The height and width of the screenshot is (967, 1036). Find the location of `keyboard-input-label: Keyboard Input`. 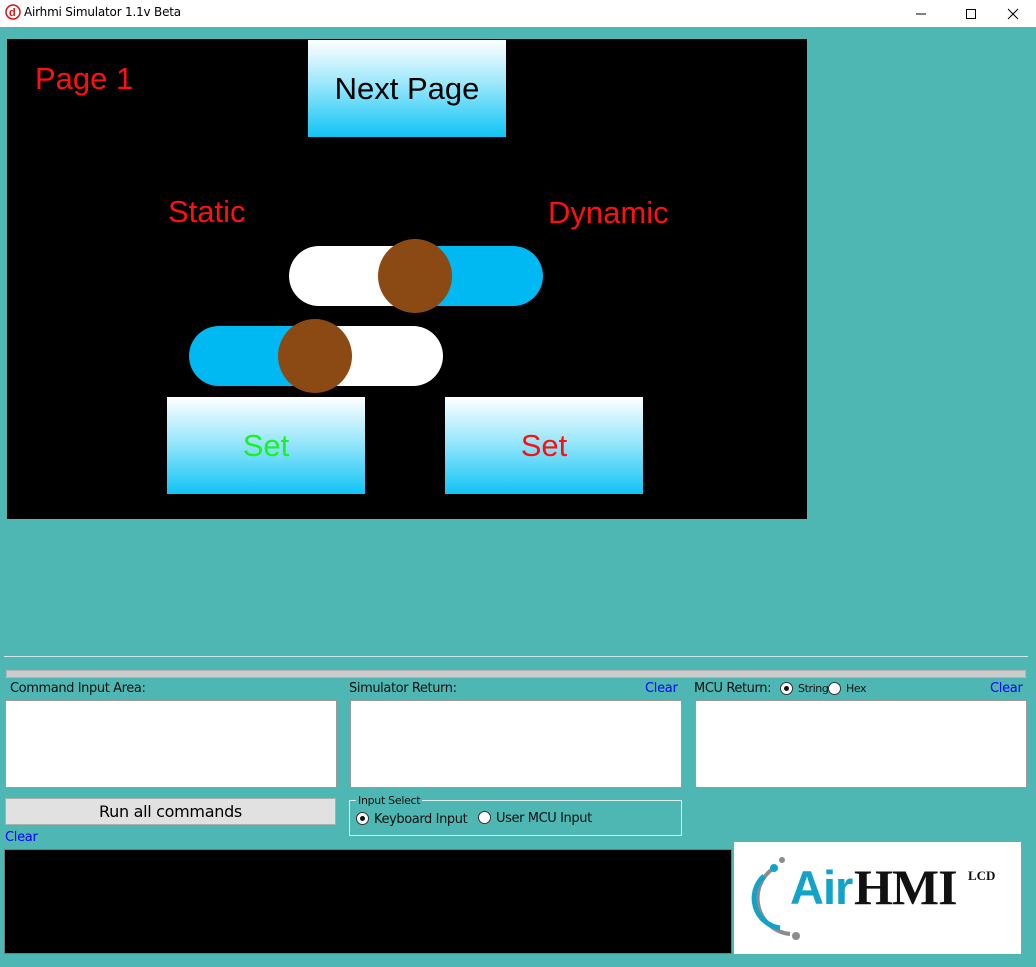

keyboard-input-label: Keyboard Input is located at coordinates (421, 819).